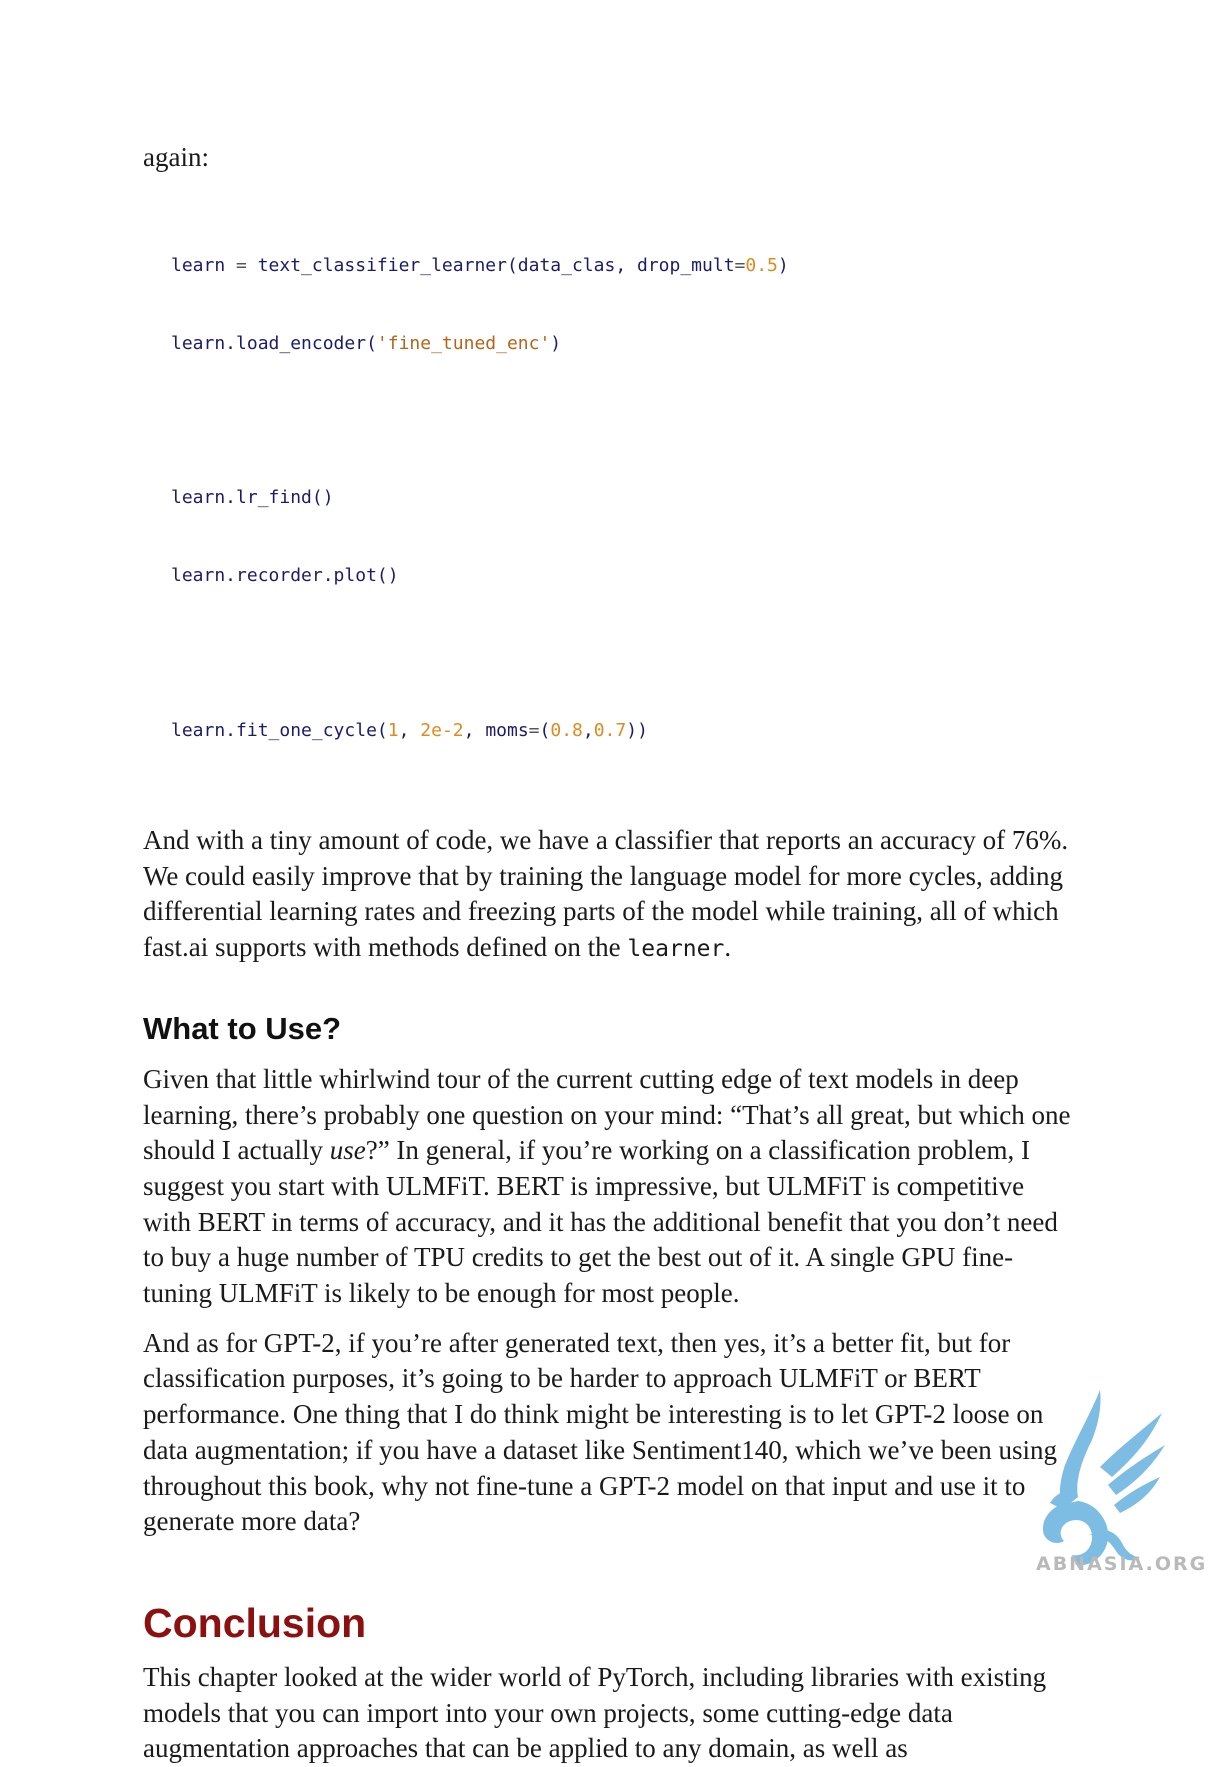  Describe the element at coordinates (676, 949) in the screenshot. I see `inline-code-learner: learner` at that location.